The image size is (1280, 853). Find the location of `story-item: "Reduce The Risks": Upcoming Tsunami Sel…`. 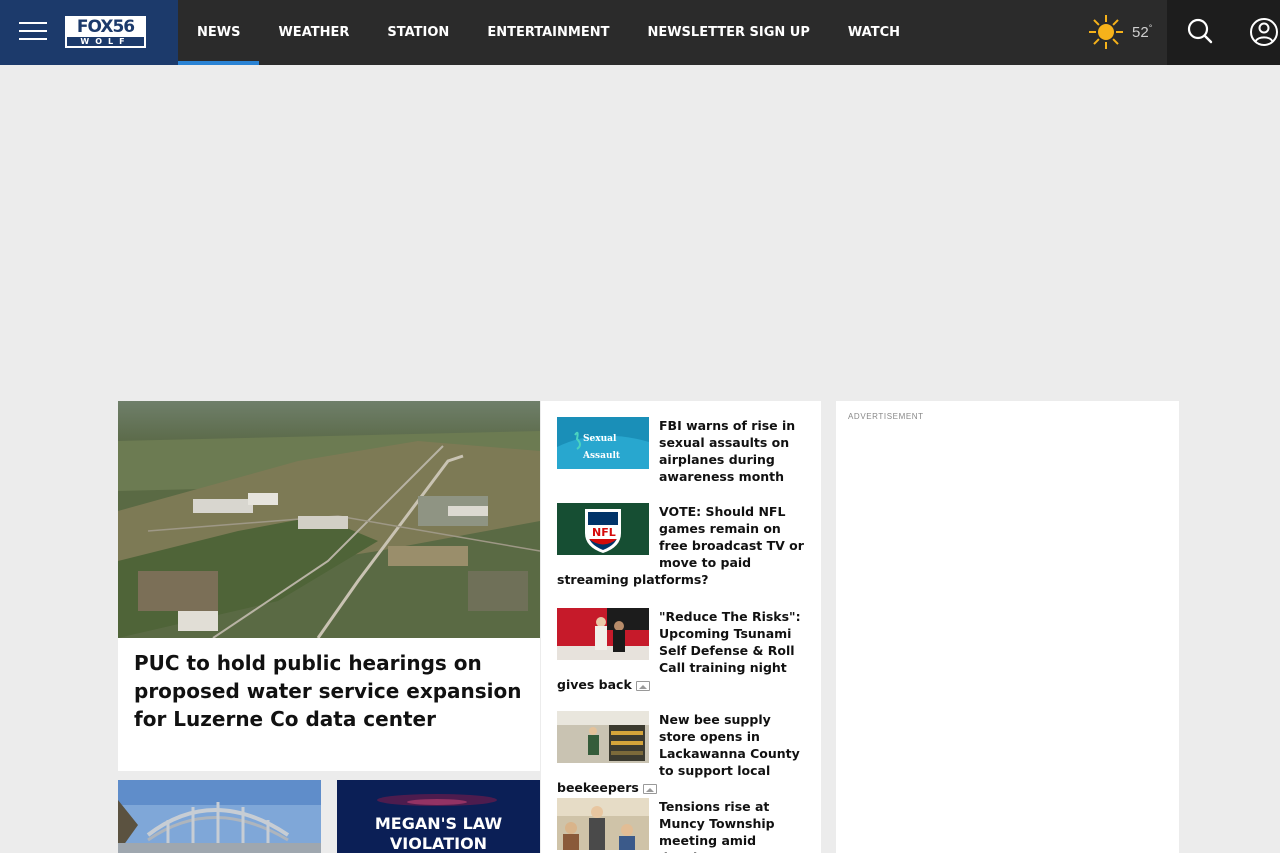

story-item: "Reduce The Risks": Upcoming Tsunami Sel… is located at coordinates (682, 650).